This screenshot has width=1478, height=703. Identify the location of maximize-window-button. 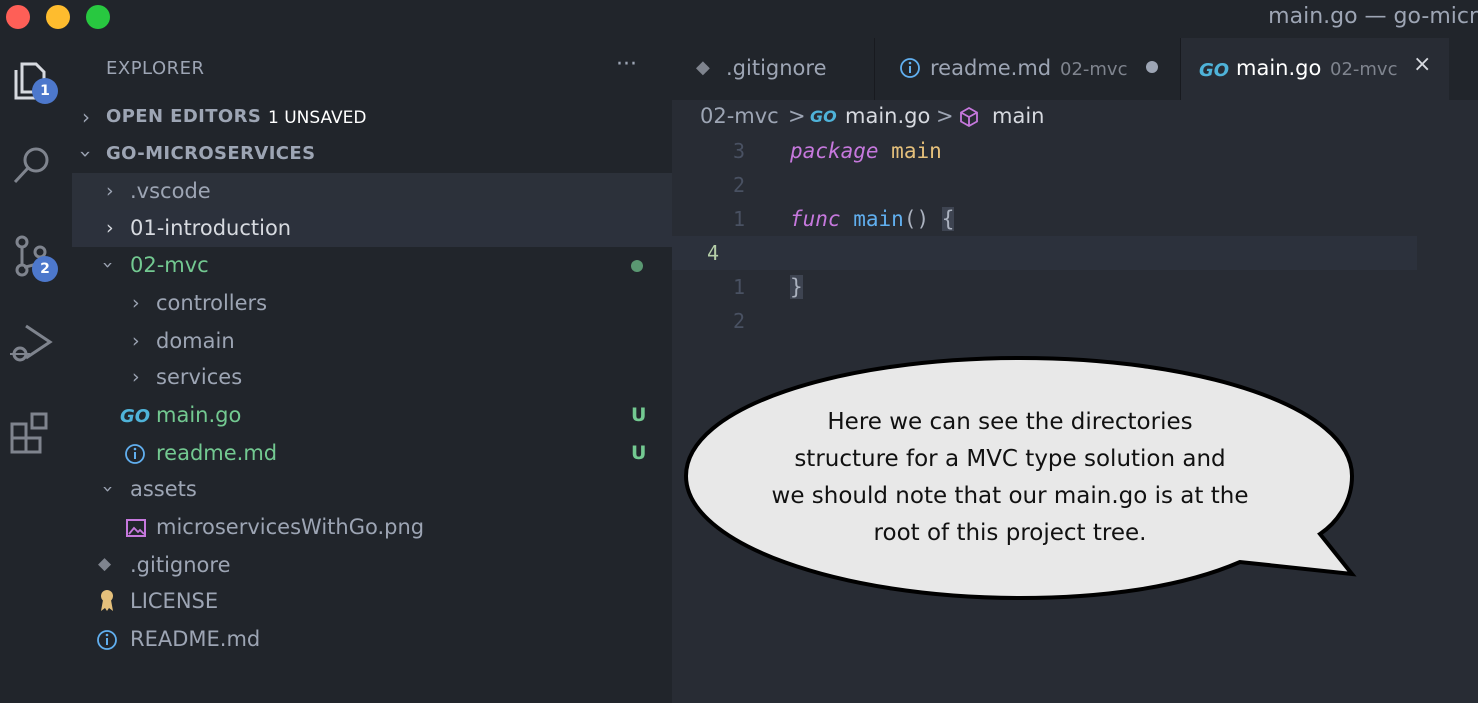
(98, 17).